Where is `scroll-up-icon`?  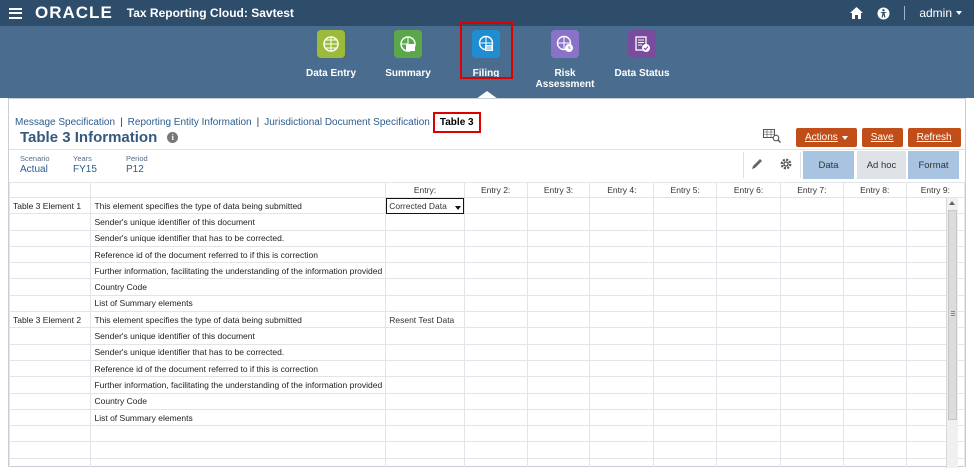 scroll-up-icon is located at coordinates (952, 203).